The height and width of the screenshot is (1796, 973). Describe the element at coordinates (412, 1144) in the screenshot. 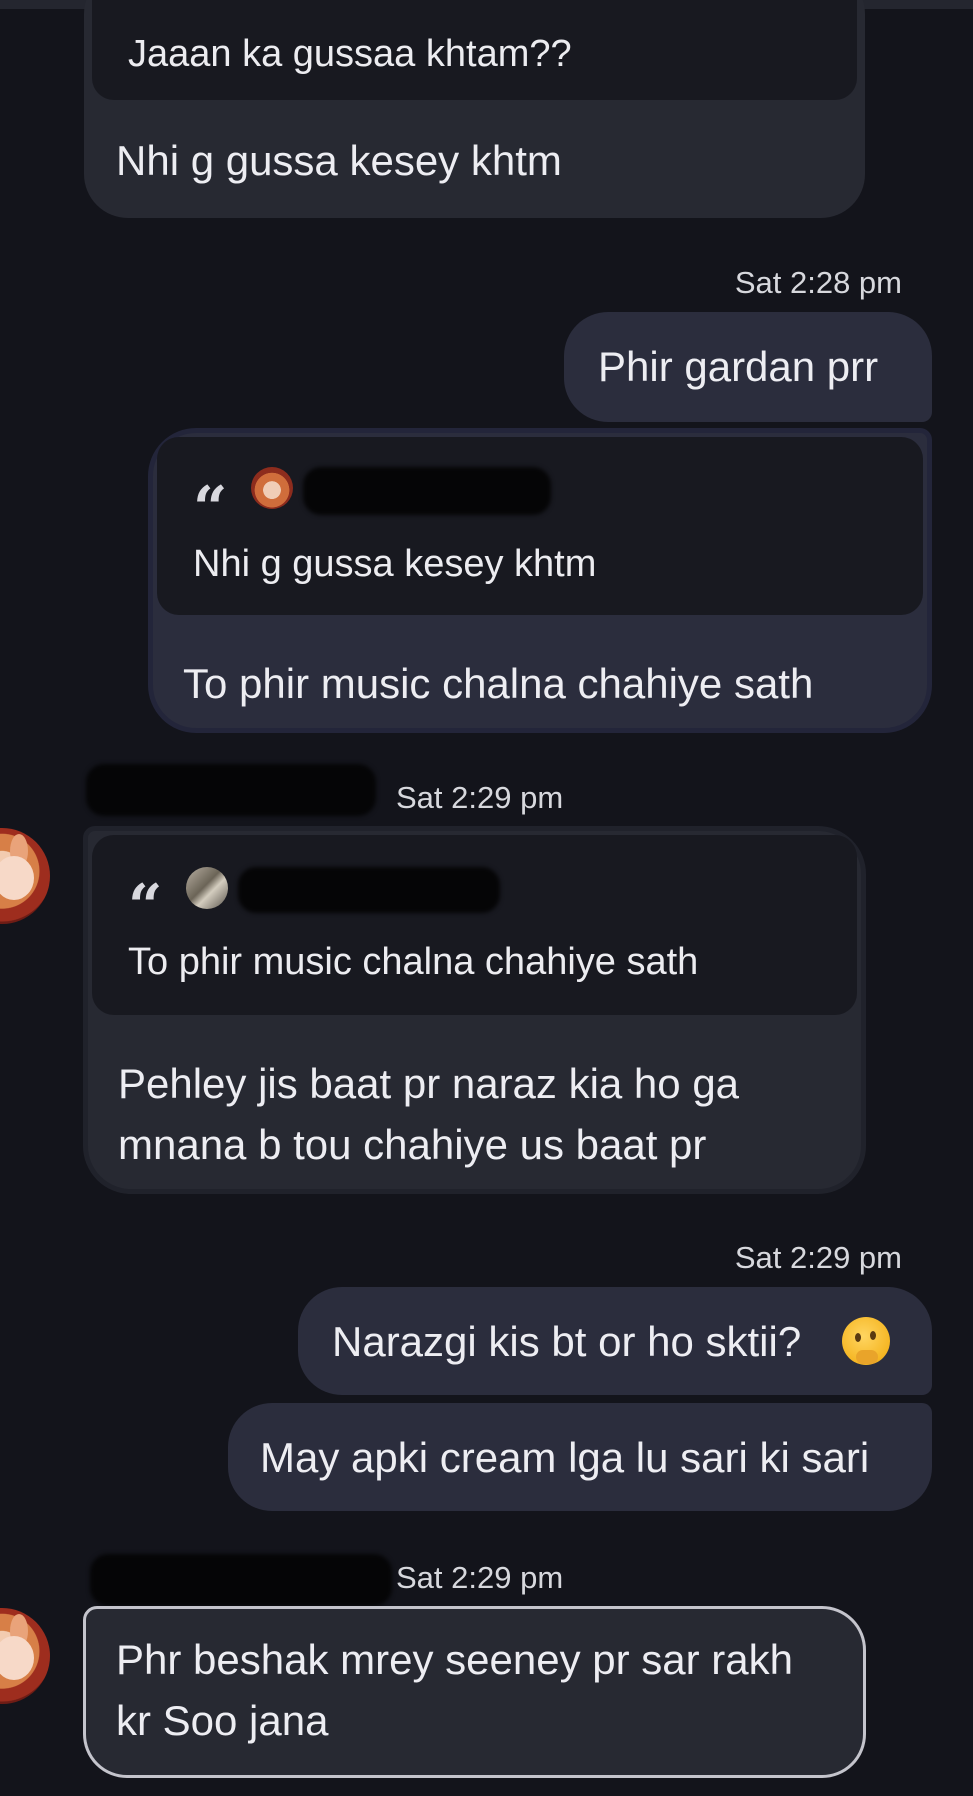

I see `message-text-line-2: mnana b tou chahiye us baat pr` at that location.